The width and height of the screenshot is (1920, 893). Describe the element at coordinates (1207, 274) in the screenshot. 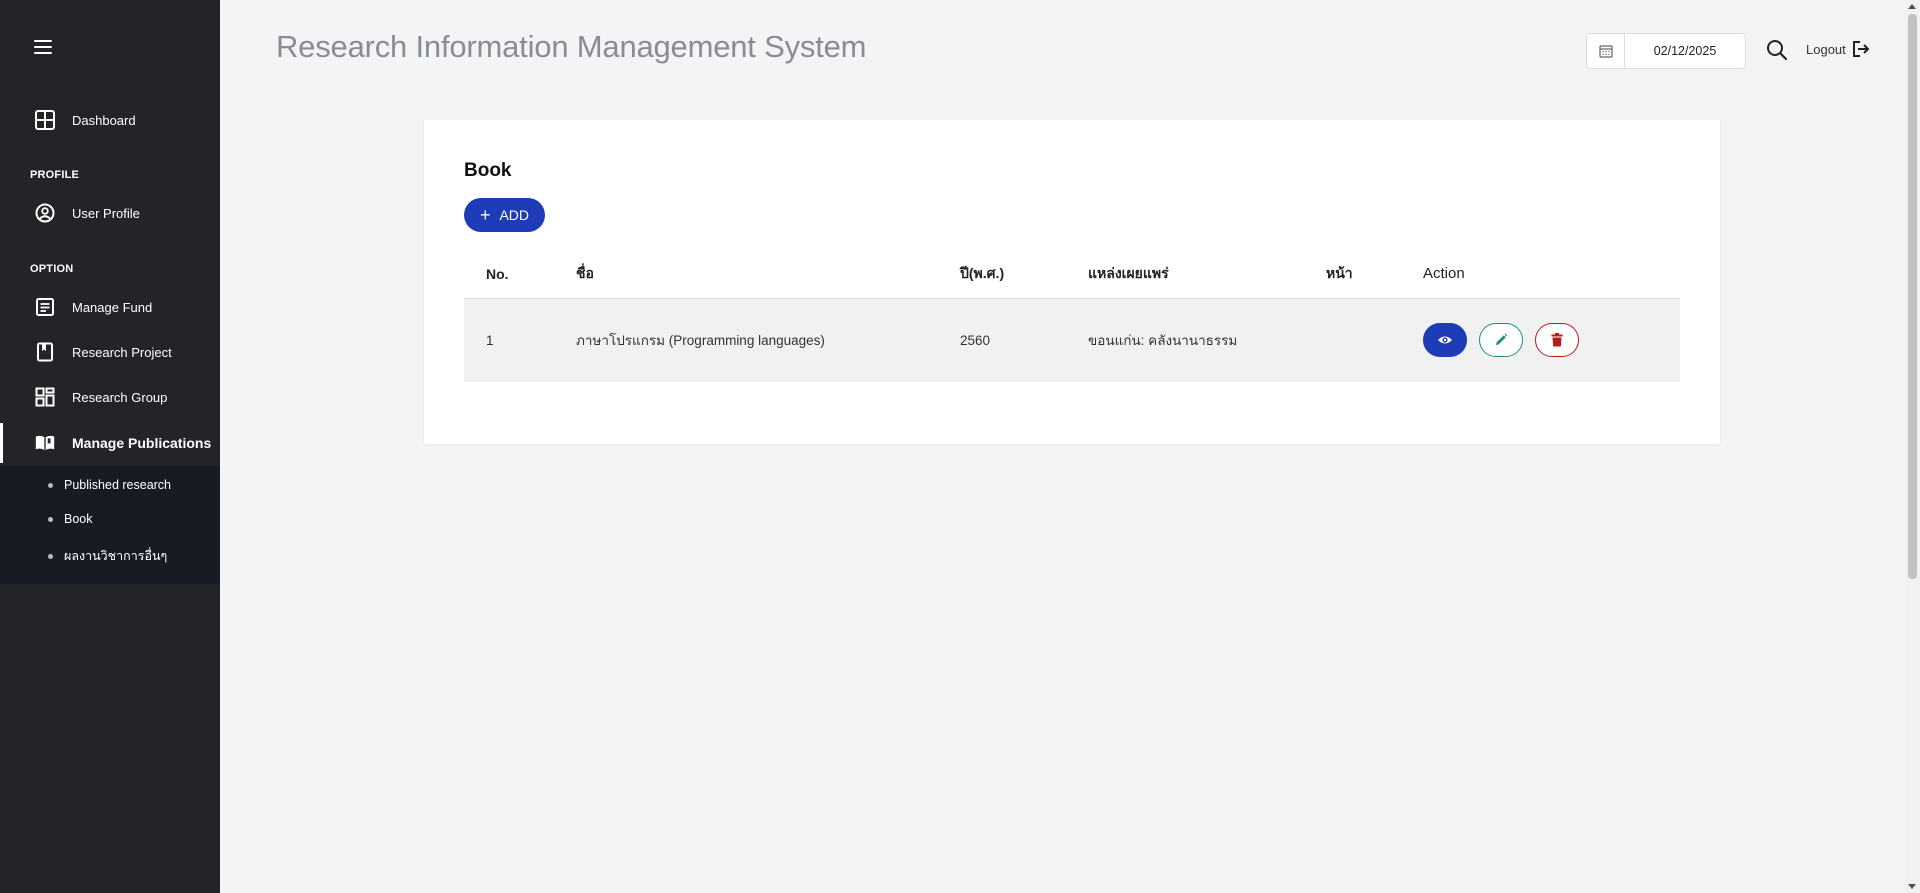

I see `column-header-source: แหล่งเผยแพร่` at that location.